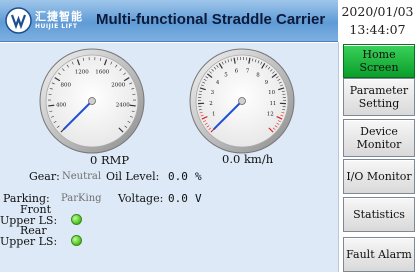 This screenshot has height=272, width=416. I want to click on rpm-tick-label: 400, so click(61, 105).